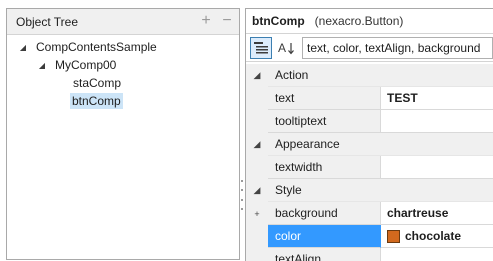  Describe the element at coordinates (324, 254) in the screenshot. I see `property-name: textAlign` at that location.